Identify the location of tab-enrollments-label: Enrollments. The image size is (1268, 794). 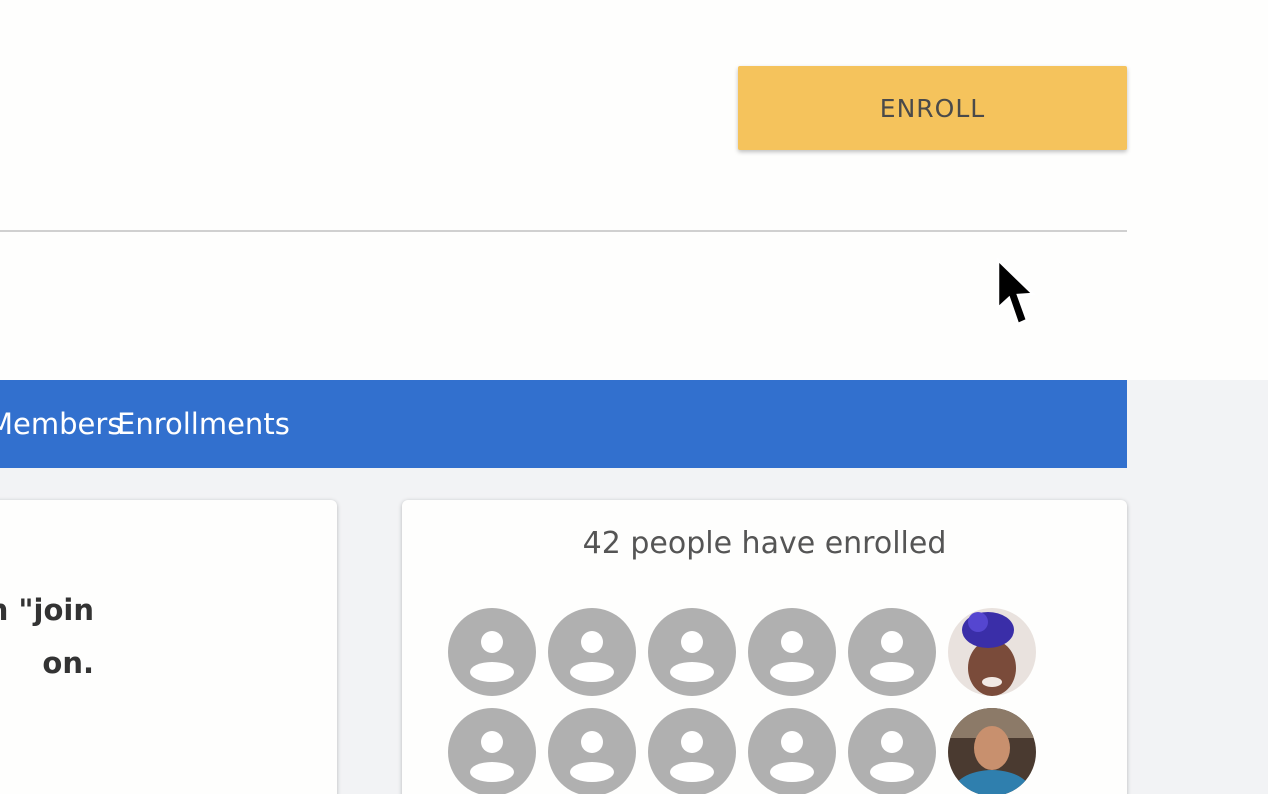
(203, 424).